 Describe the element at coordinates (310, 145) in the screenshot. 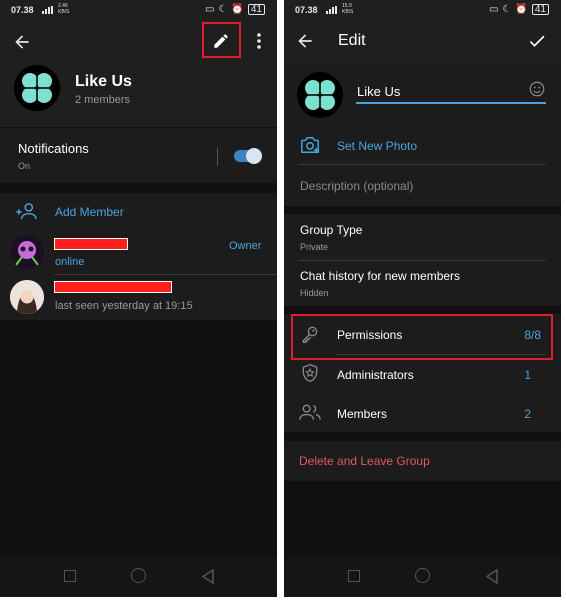

I see `camera-add-icon` at that location.